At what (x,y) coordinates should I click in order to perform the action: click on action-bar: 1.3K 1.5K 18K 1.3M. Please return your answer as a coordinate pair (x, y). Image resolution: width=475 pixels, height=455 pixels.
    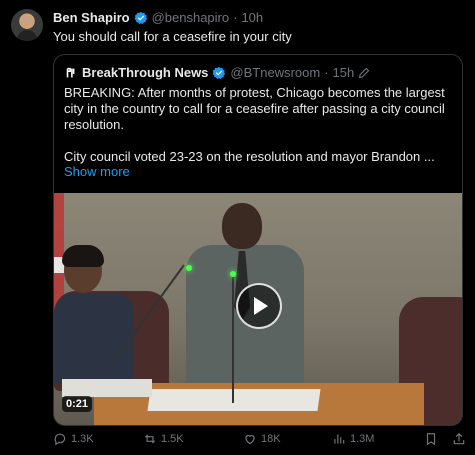
    Looking at the image, I should click on (263, 440).